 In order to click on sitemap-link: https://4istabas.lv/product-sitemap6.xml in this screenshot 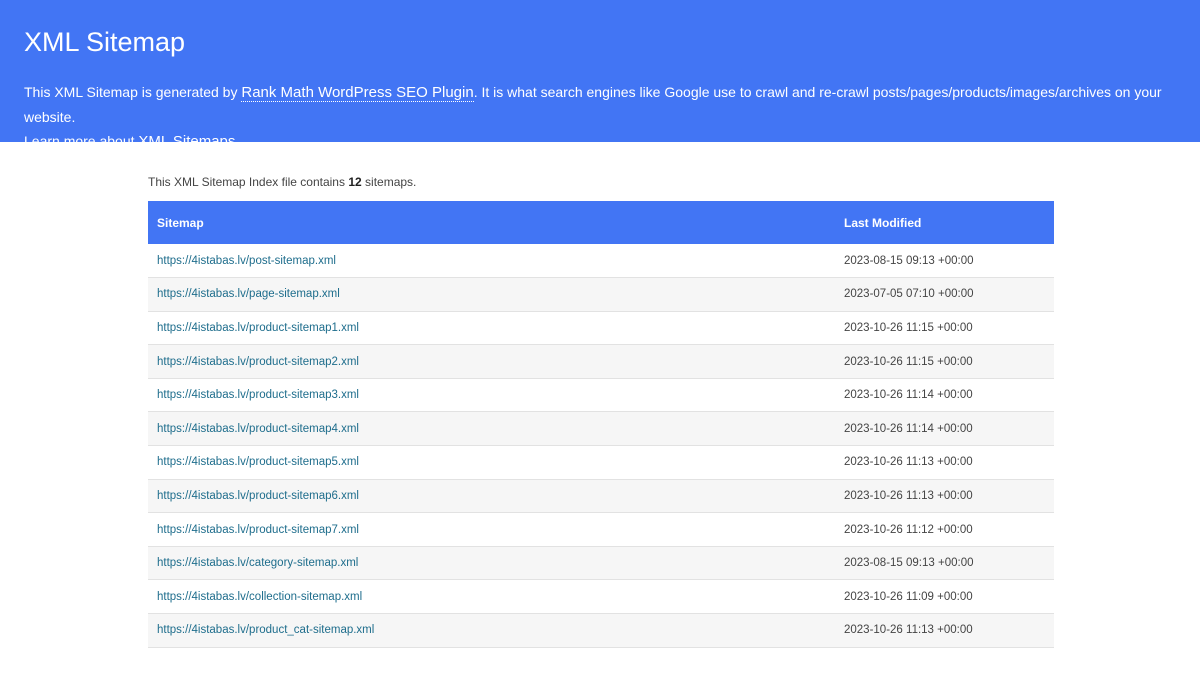, I will do `click(258, 496)`.